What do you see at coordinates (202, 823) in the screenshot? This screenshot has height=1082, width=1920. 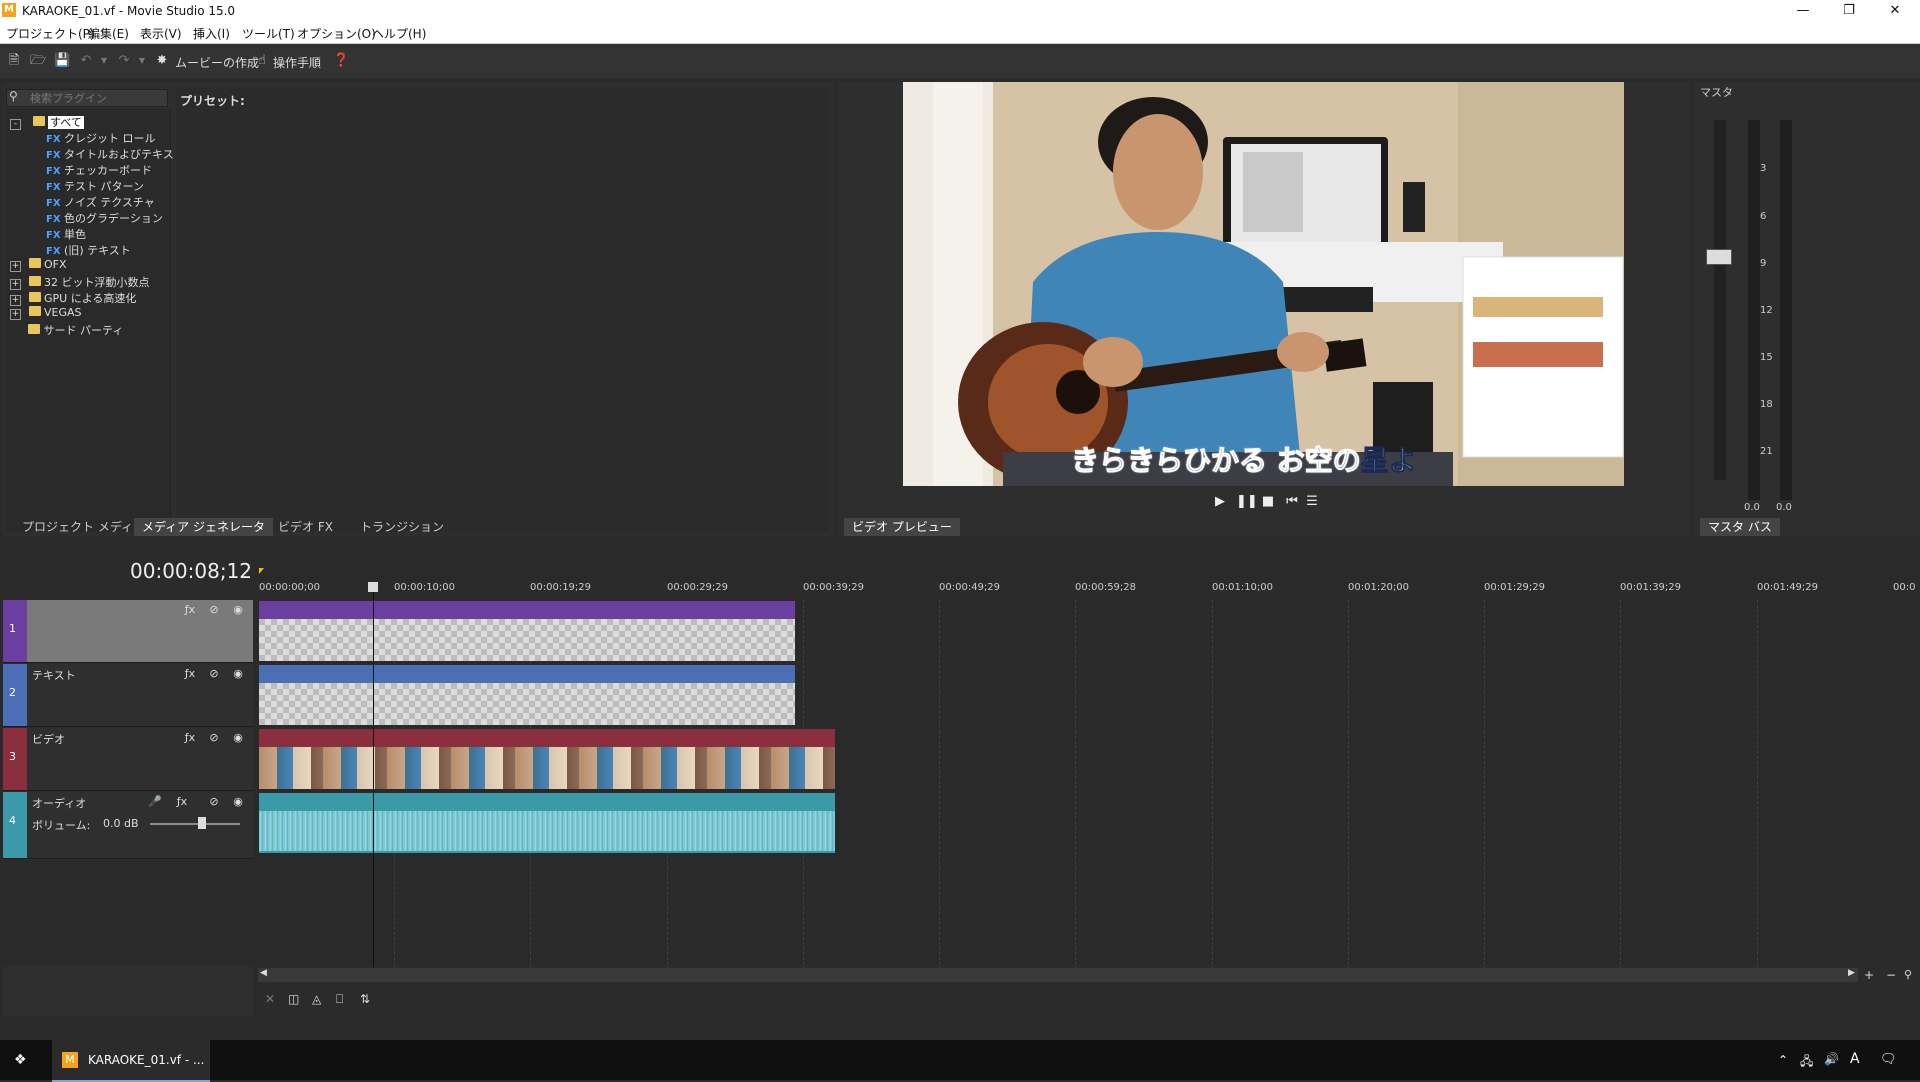 I see `volume-slider-handle` at bounding box center [202, 823].